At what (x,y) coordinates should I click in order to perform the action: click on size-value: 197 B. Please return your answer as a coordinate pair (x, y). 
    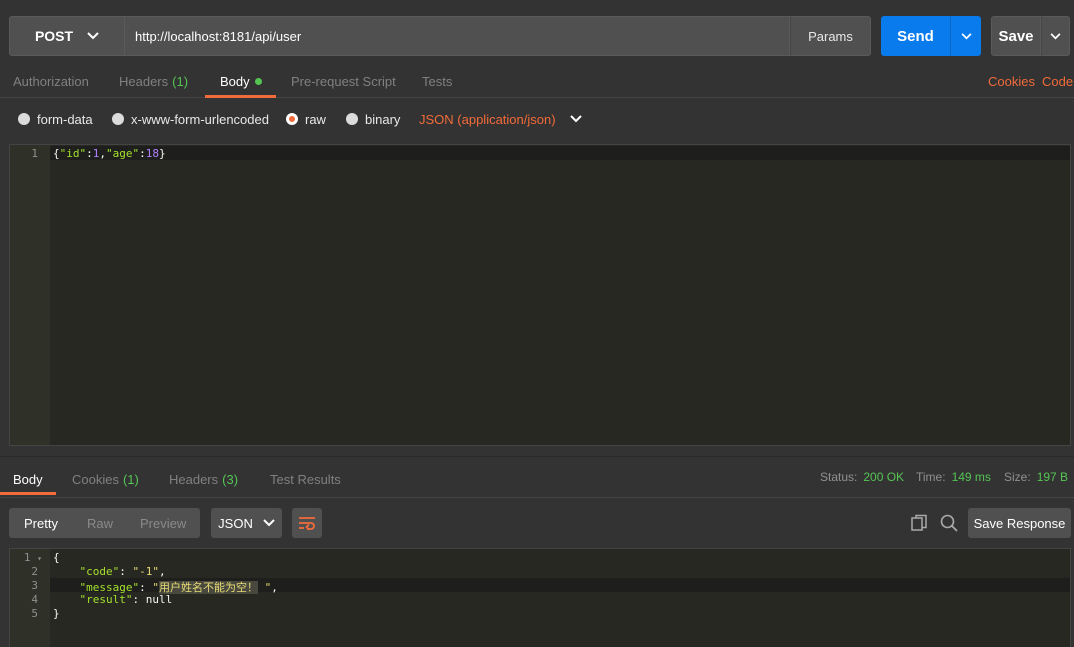
    Looking at the image, I should click on (1052, 477).